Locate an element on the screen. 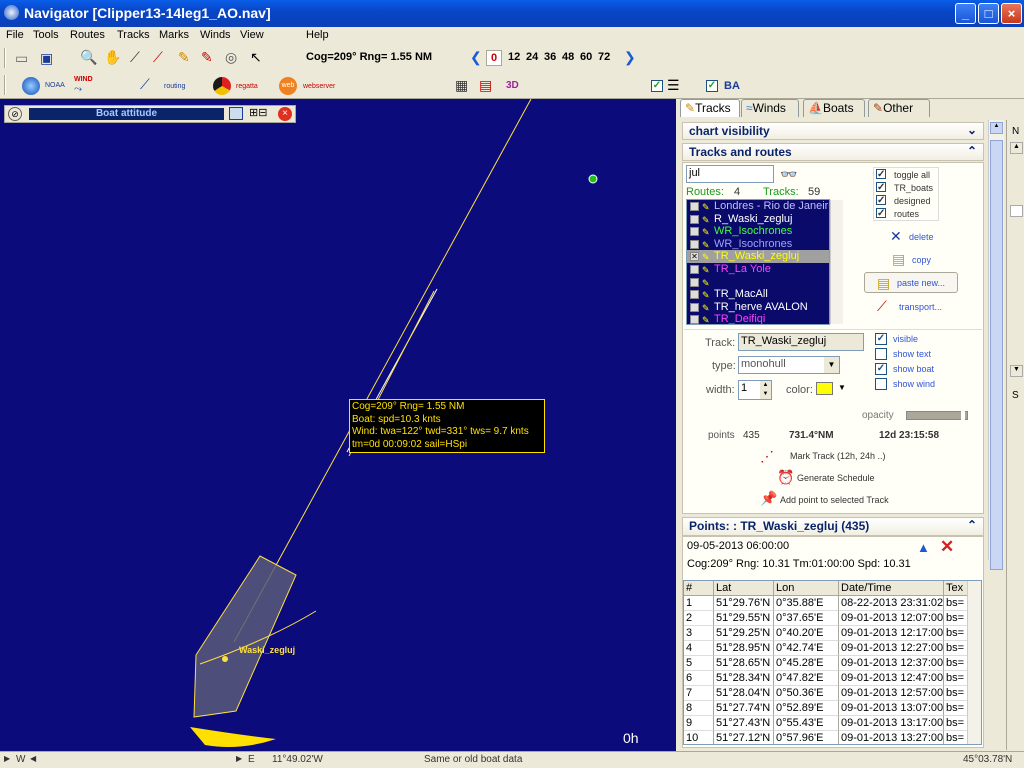 The width and height of the screenshot is (1024, 768). track-list-item: ✎ TR_Deifiqi is located at coordinates (758, 318).